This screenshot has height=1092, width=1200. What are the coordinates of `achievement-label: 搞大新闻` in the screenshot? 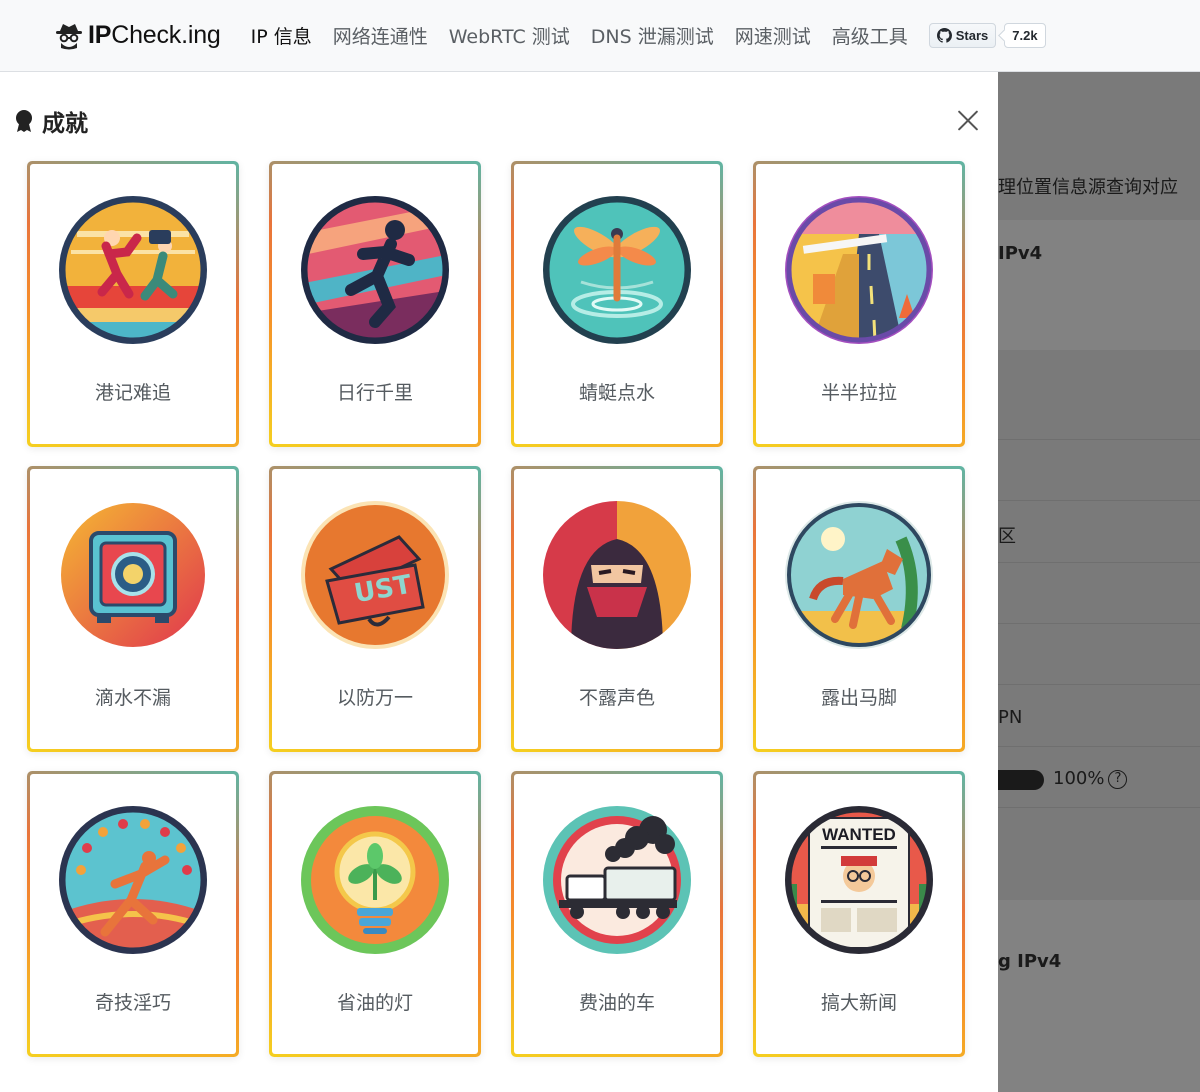 It's located at (858, 1003).